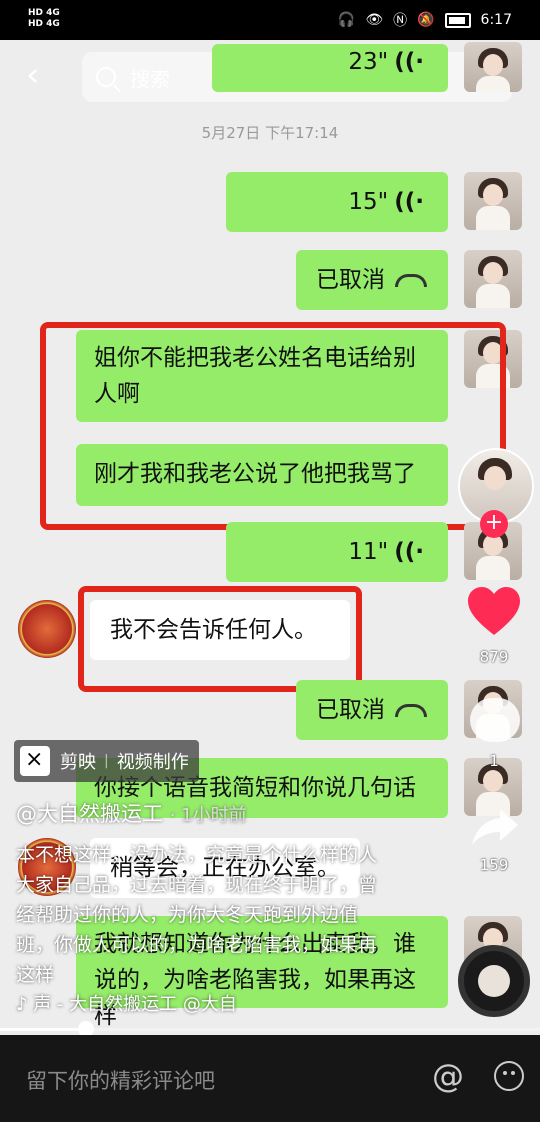  I want to click on sim1-signal-icon: HD 4G, so click(44, 13).